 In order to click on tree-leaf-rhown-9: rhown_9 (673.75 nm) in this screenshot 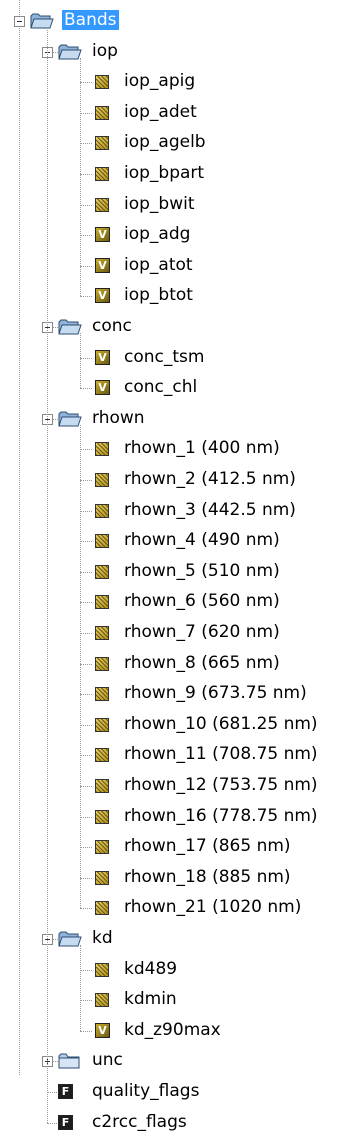, I will do `click(180, 694)`.